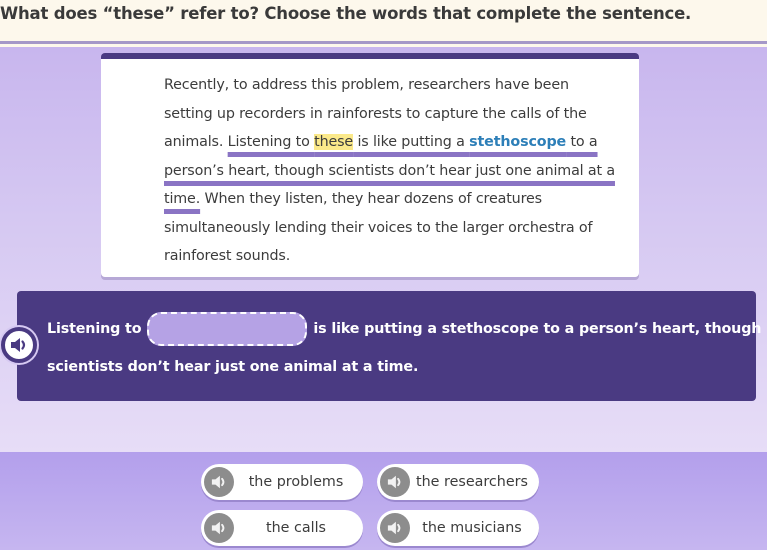 This screenshot has height=550, width=767. Describe the element at coordinates (517, 142) in the screenshot. I see `vocab-word-link: stethoscope` at that location.